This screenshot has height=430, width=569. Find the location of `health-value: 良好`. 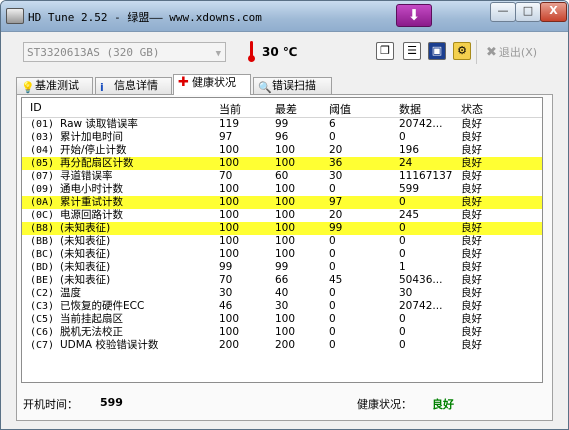

health-value: 良好 is located at coordinates (443, 404).